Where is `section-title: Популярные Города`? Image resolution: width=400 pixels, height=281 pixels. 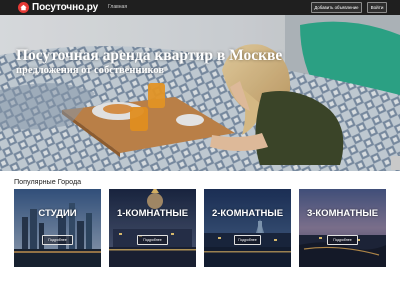 section-title: Популярные Города is located at coordinates (48, 181).